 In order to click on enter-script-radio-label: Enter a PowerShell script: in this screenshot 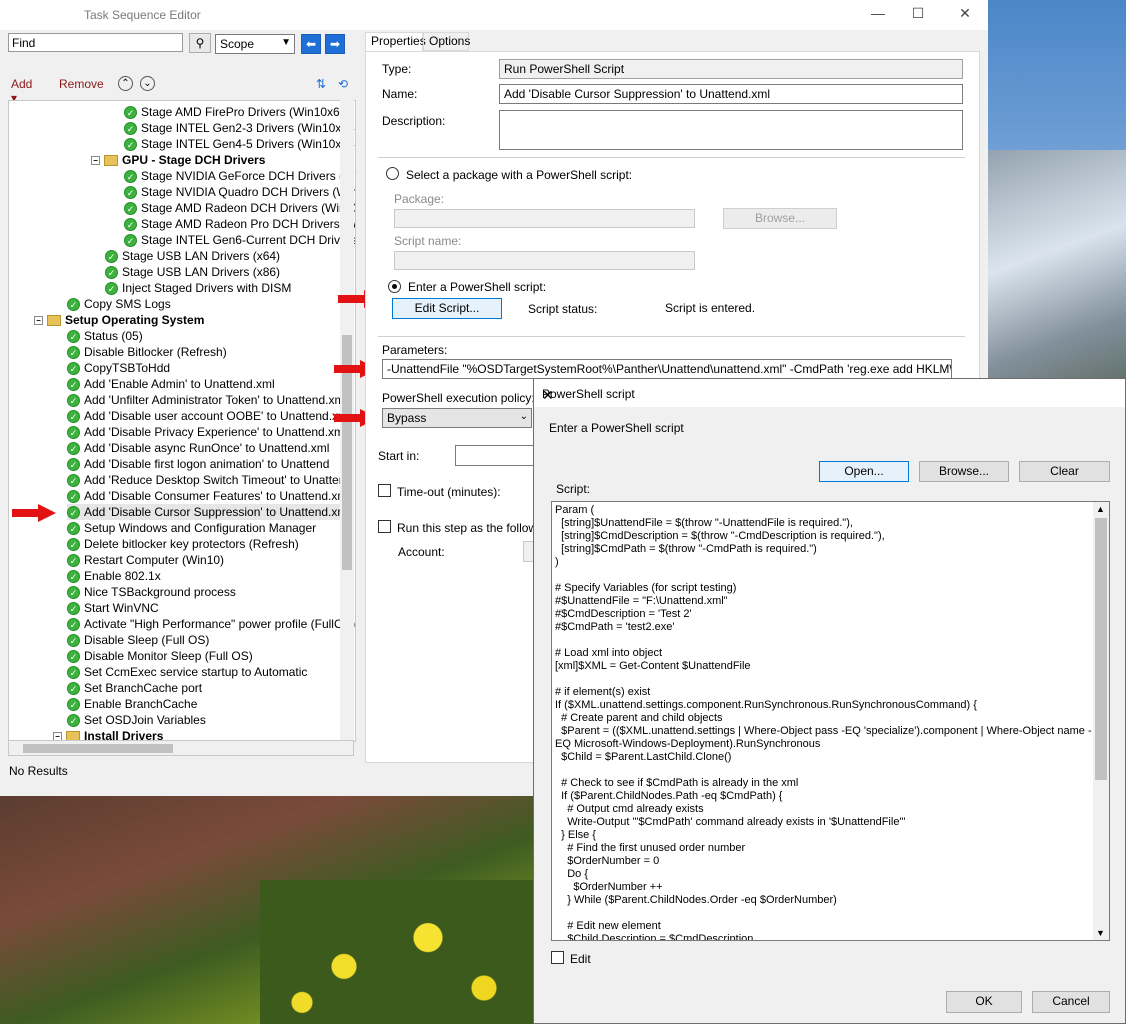, I will do `click(477, 287)`.